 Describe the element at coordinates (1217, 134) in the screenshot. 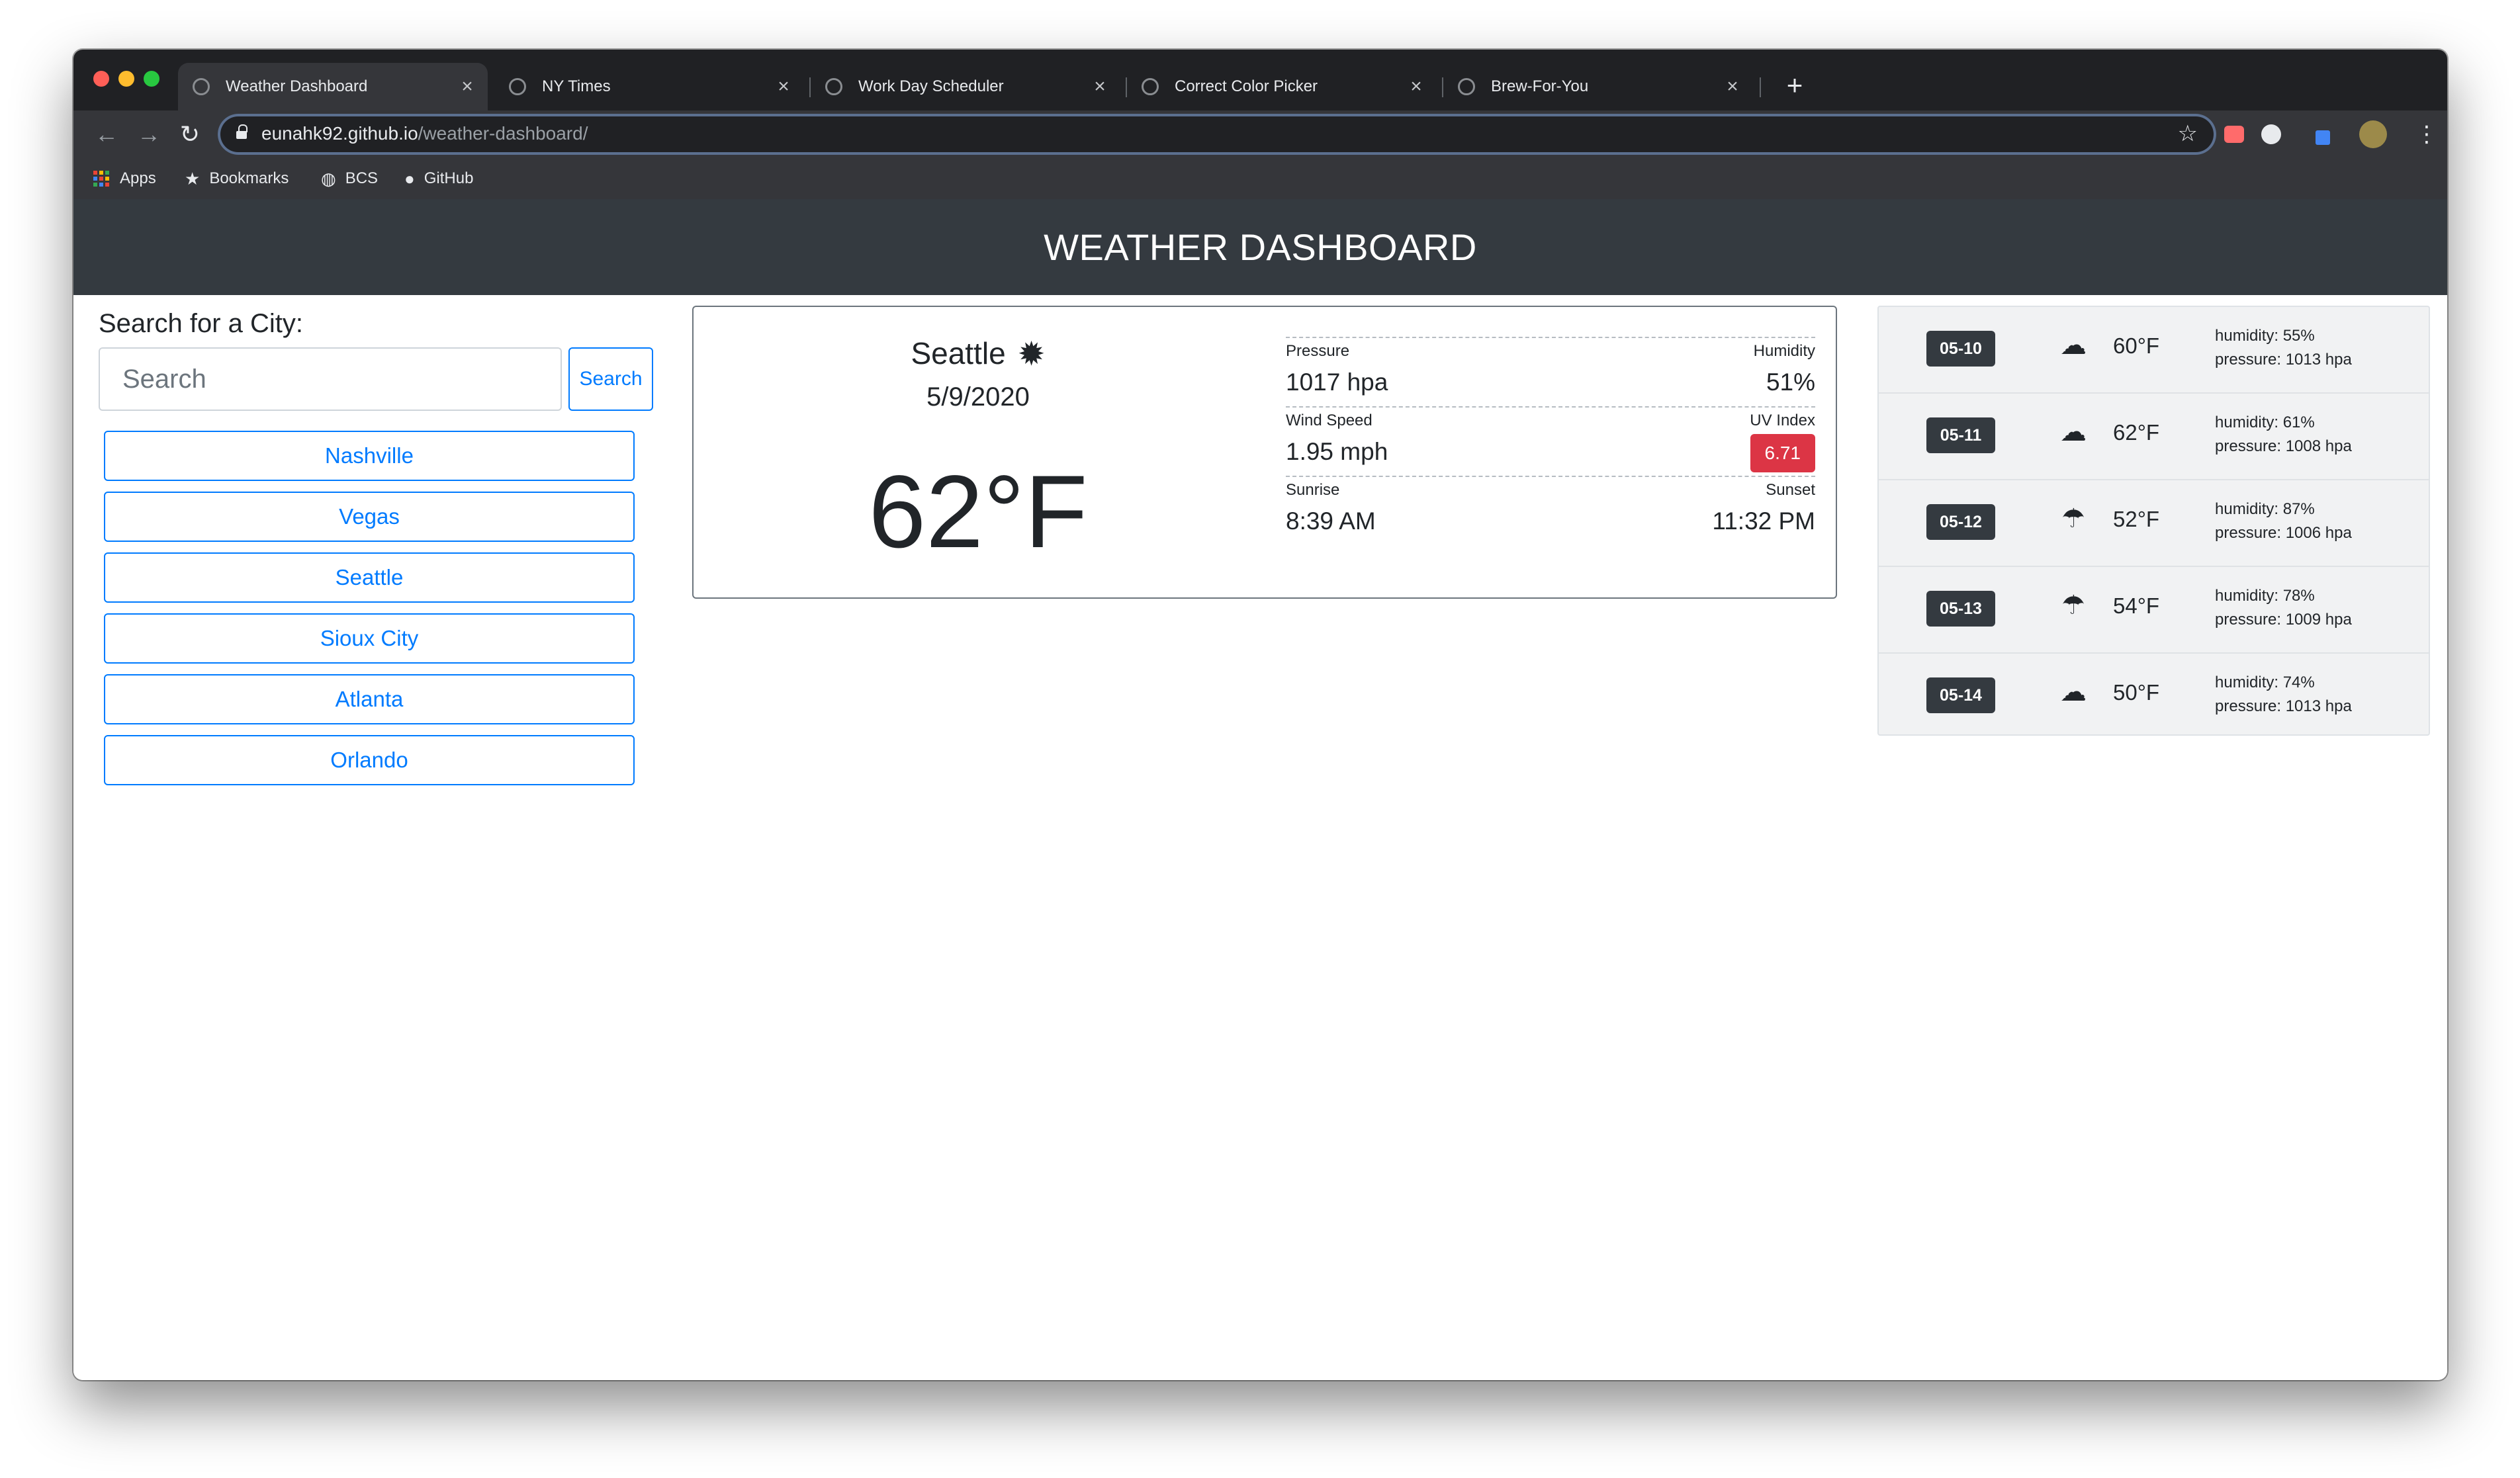

I see `address-bar: eunahk92.github.io/weather-dashboard/ ☆` at that location.